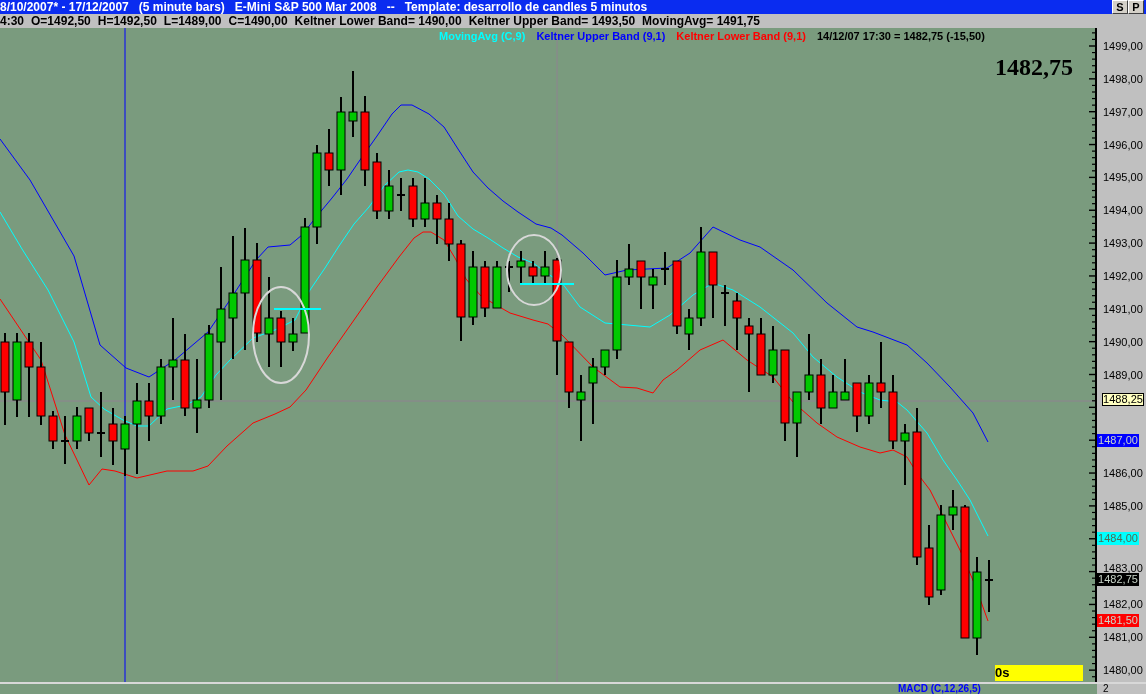 This screenshot has height=694, width=1146. I want to click on legend-label: MovingAvg (C,9), so click(482, 36).